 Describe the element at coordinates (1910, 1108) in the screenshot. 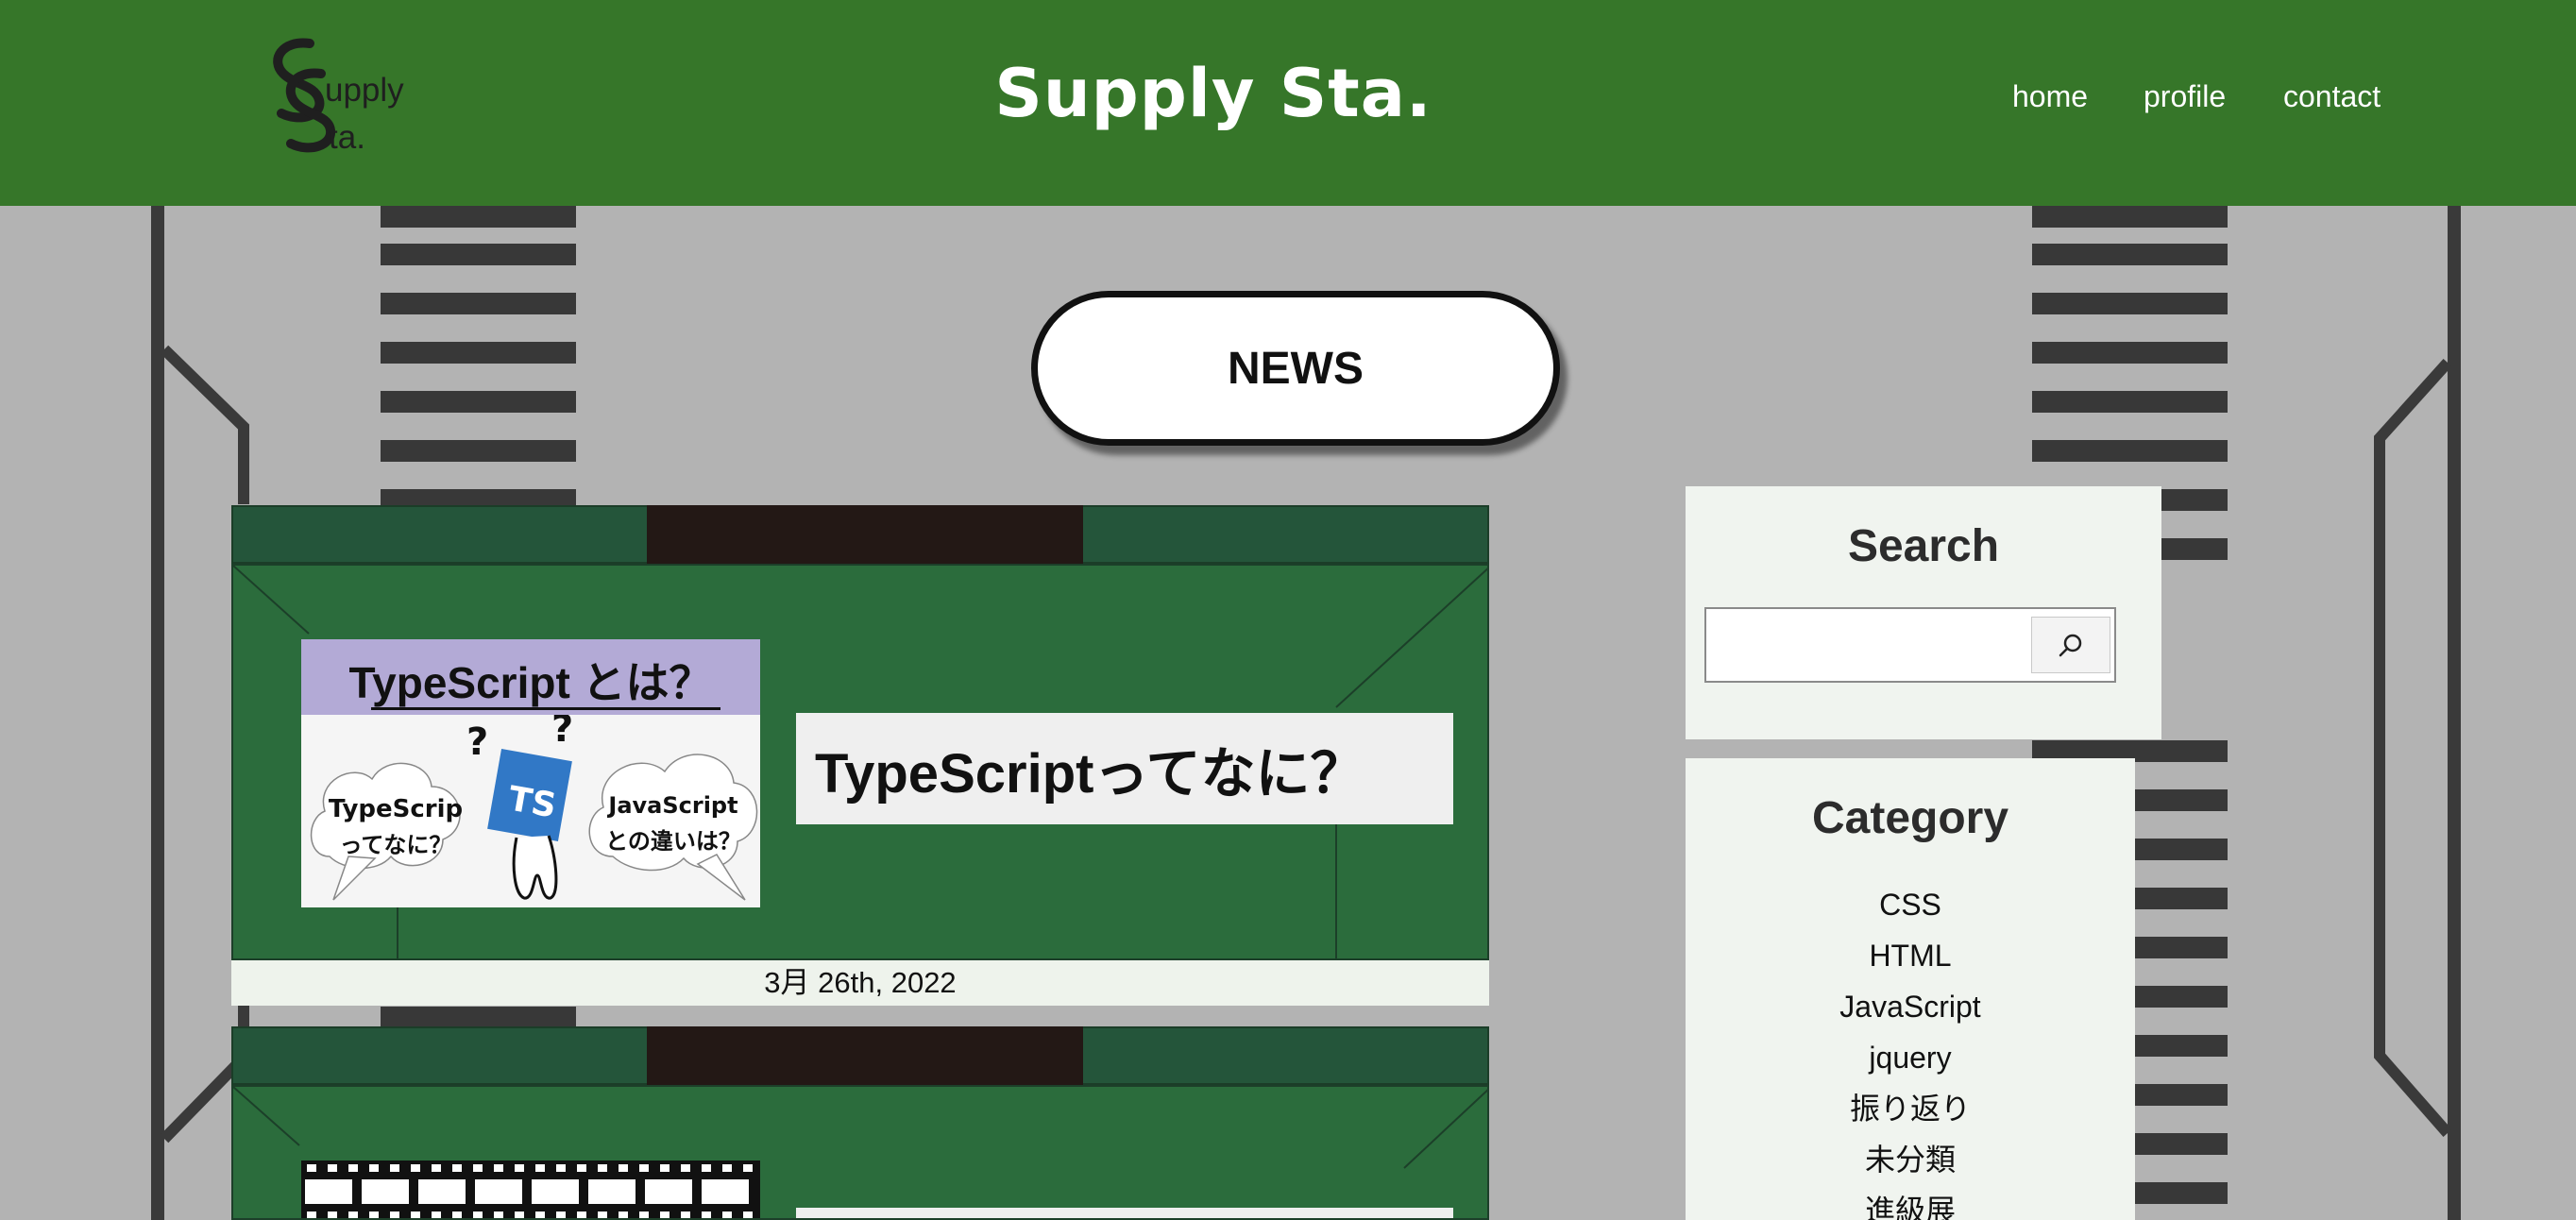

I see `category-item: 振り返り` at that location.